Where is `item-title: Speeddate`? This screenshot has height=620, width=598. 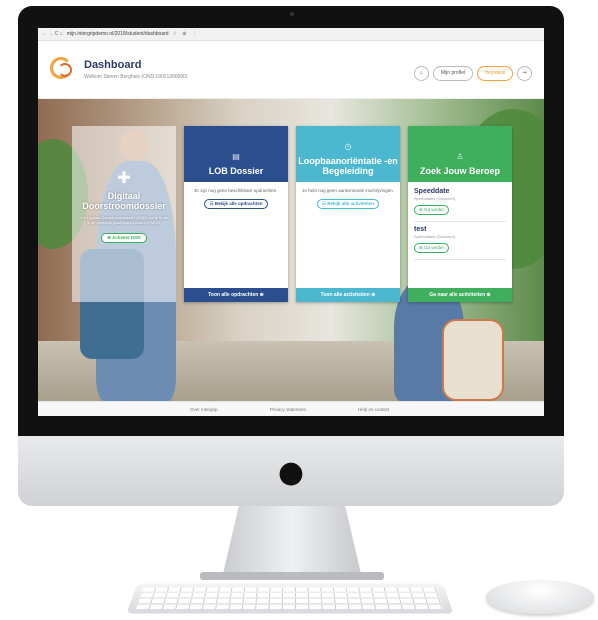 item-title: Speeddate is located at coordinates (432, 191).